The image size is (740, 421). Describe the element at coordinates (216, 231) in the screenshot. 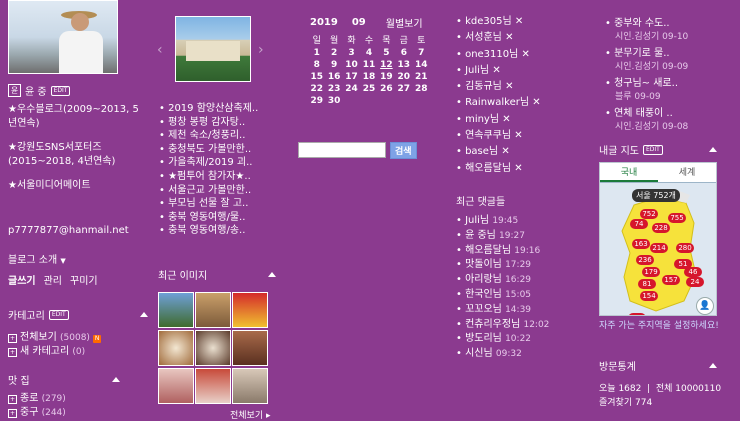

I see `recent-post-item: • 충북 영동여행/송..` at that location.